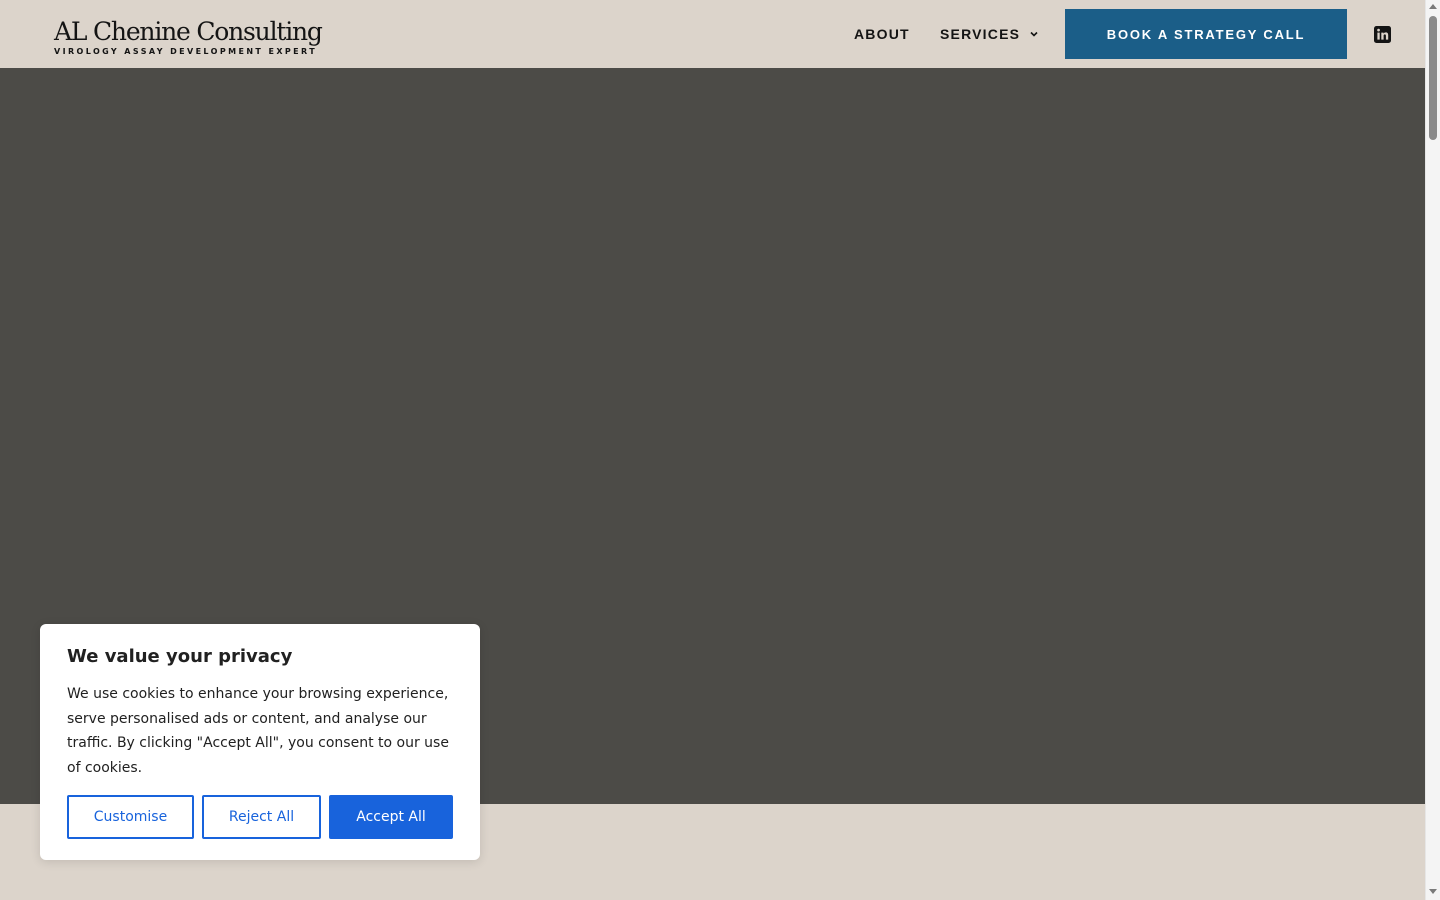  Describe the element at coordinates (1433, 891) in the screenshot. I see `scroll-down-arrow-icon` at that location.